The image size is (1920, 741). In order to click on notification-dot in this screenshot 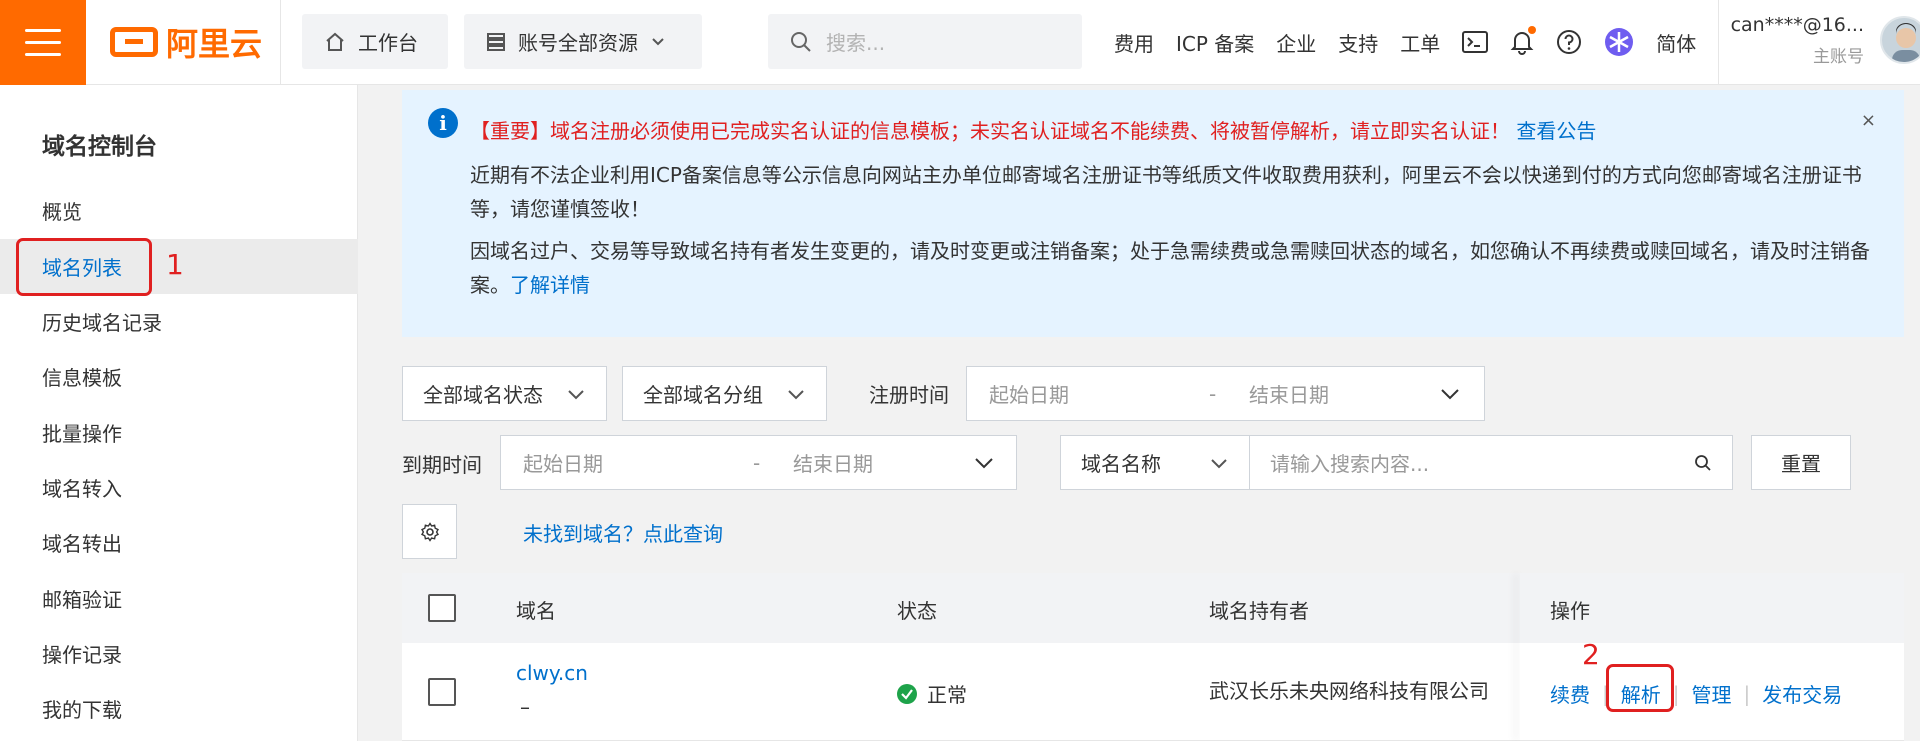, I will do `click(1532, 30)`.